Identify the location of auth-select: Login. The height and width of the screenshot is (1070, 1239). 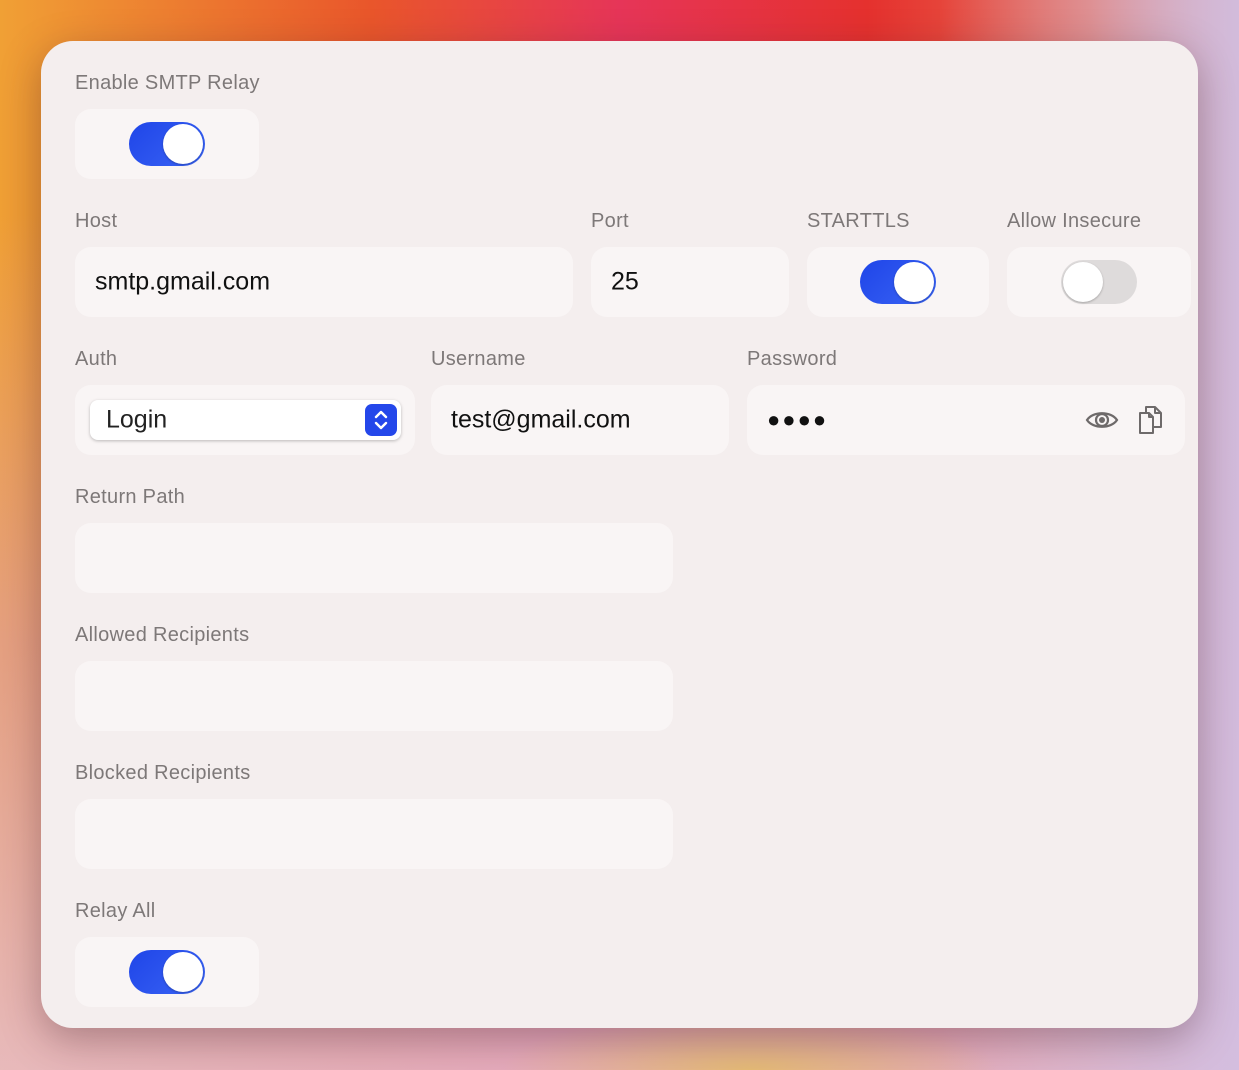
(245, 420).